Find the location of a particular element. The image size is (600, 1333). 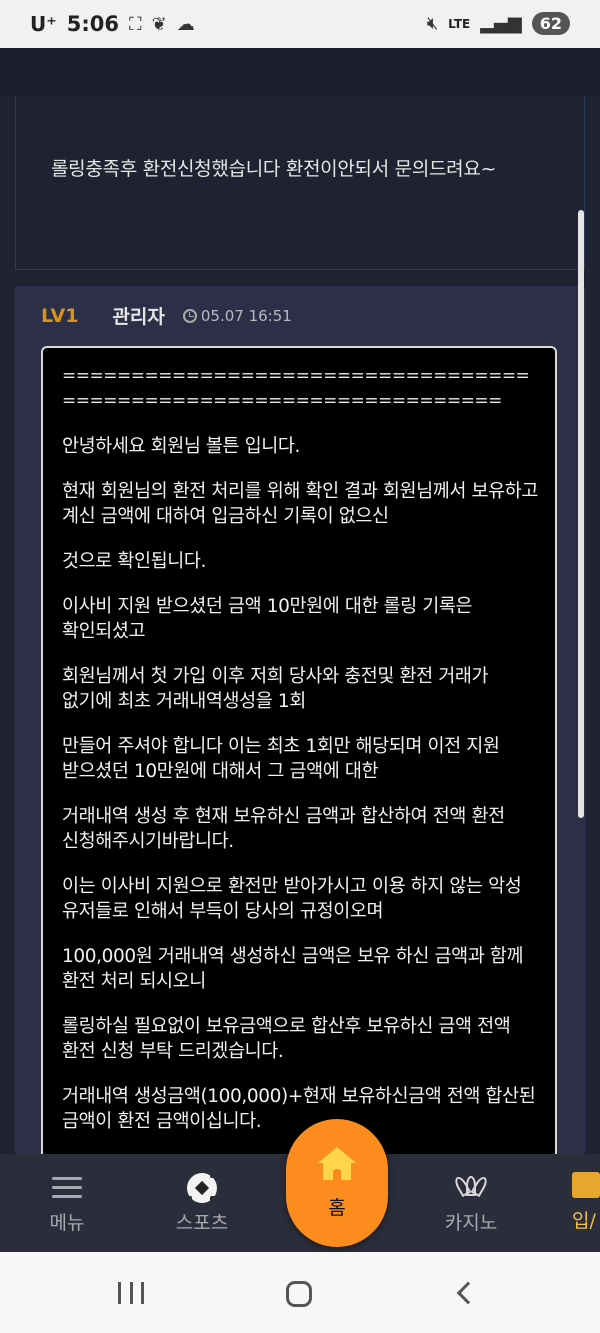

scrollbar is located at coordinates (581, 514).